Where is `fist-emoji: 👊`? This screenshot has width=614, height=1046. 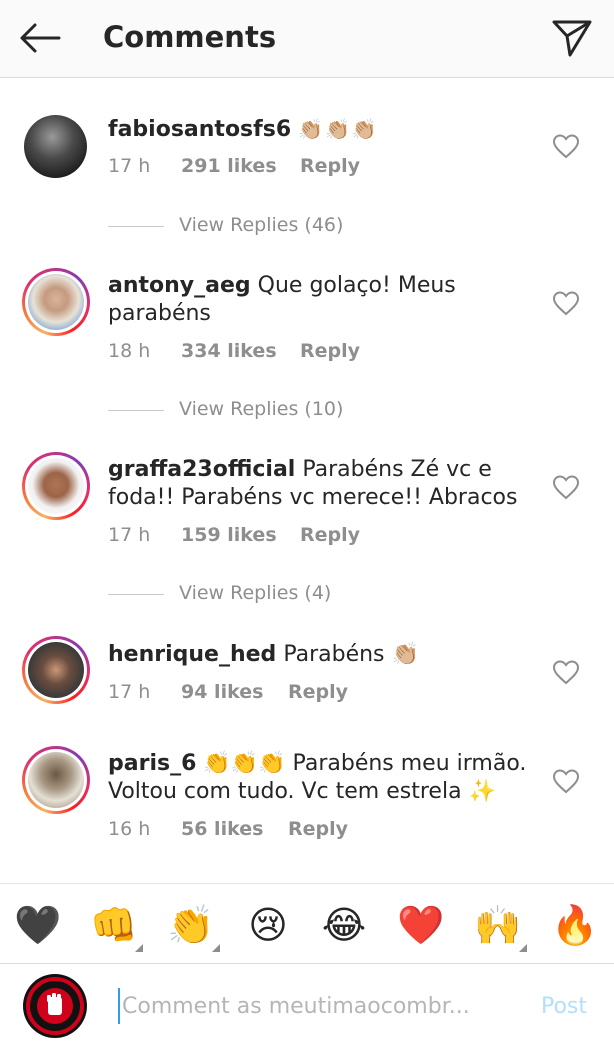
fist-emoji: 👊 is located at coordinates (116, 926).